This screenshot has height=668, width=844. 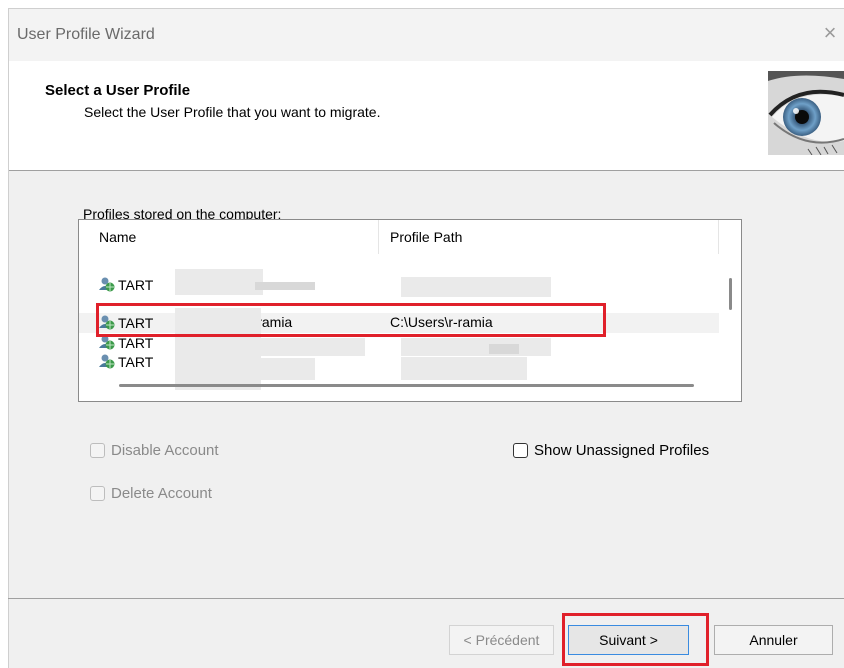 What do you see at coordinates (86, 34) in the screenshot?
I see `window-title: User Profile Wizard` at bounding box center [86, 34].